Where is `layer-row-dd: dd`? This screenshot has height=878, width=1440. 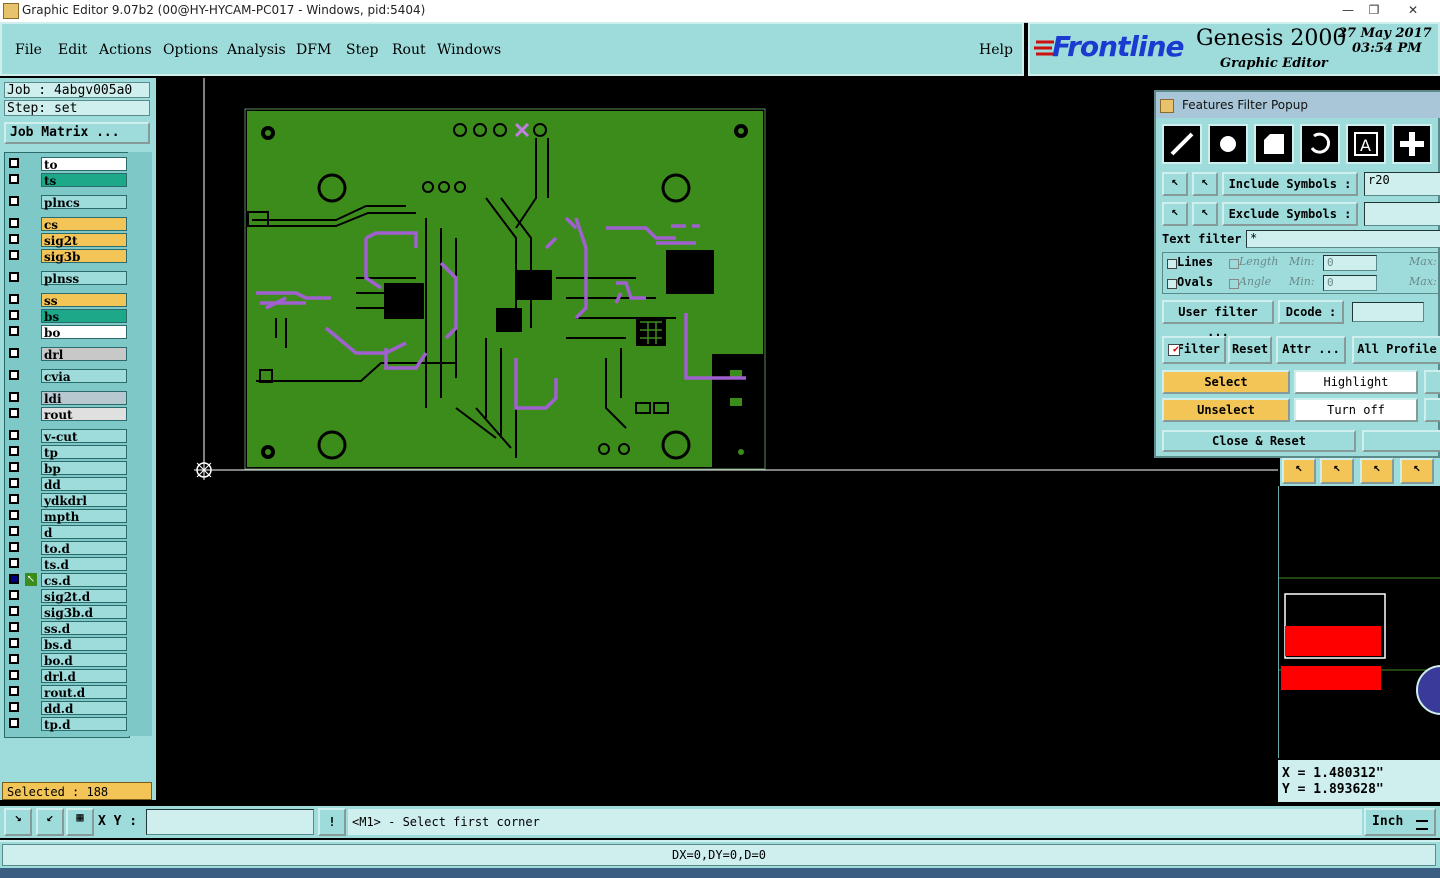
layer-row-dd: dd is located at coordinates (67, 484).